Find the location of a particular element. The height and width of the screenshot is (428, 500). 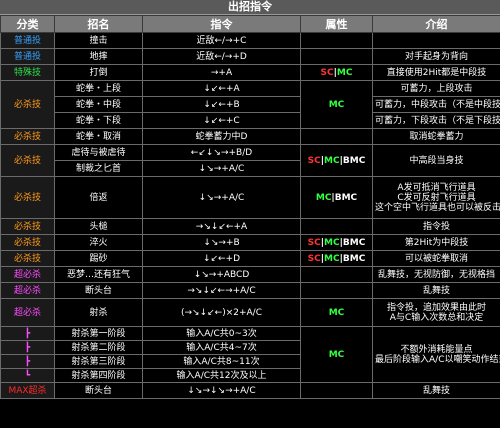

move-name: 头槌 is located at coordinates (98, 226).